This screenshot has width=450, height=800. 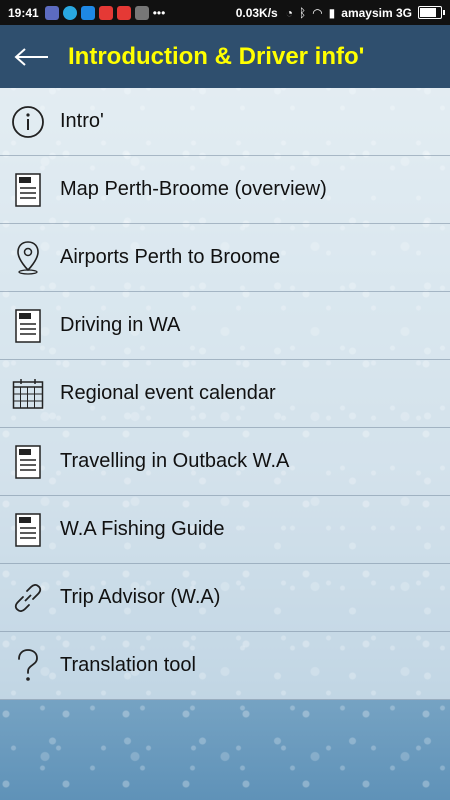 What do you see at coordinates (28, 121) in the screenshot?
I see `info-icon` at bounding box center [28, 121].